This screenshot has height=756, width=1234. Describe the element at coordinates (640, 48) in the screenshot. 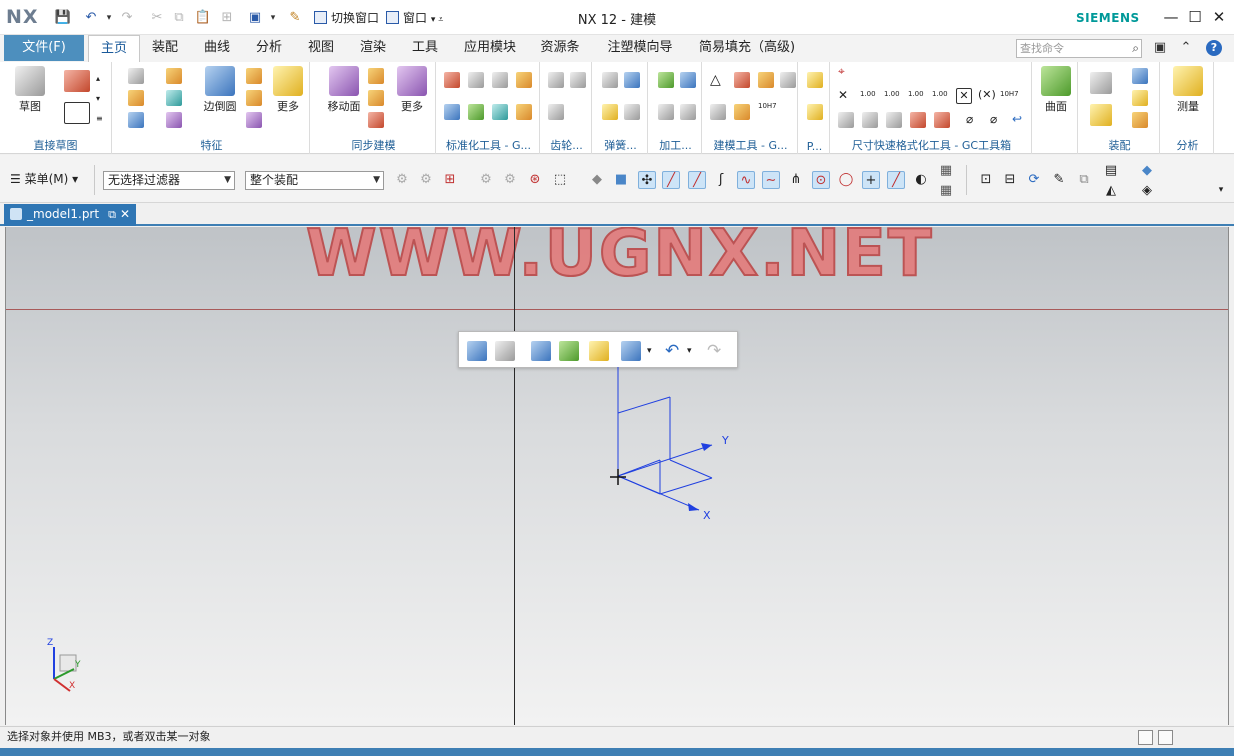

I see `tab-mold-wizard: 注塑模向导` at that location.